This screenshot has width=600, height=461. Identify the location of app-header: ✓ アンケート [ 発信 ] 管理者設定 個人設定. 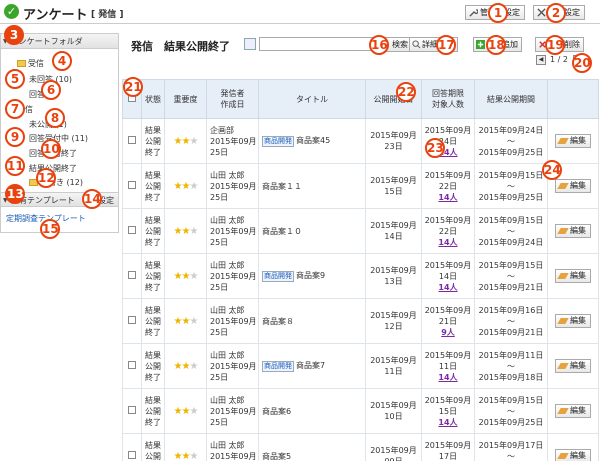
(300, 12).